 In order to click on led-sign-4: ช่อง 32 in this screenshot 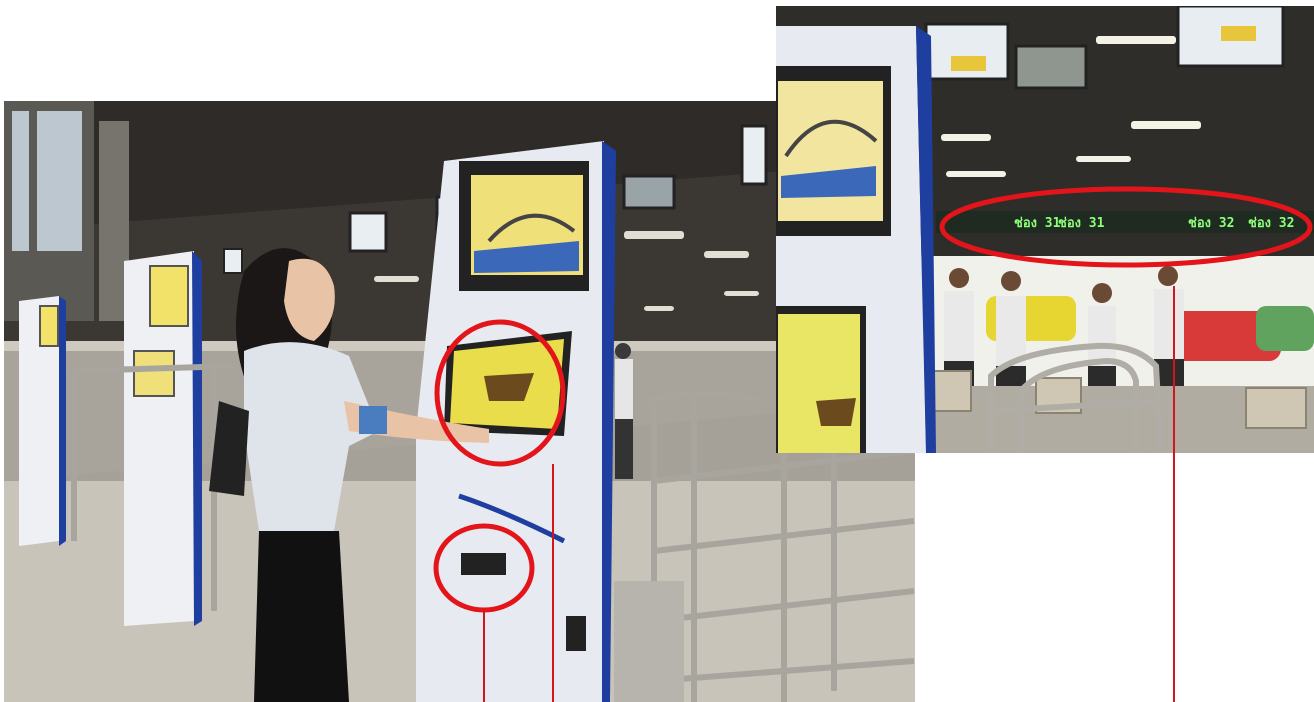, I will do `click(1271, 223)`.